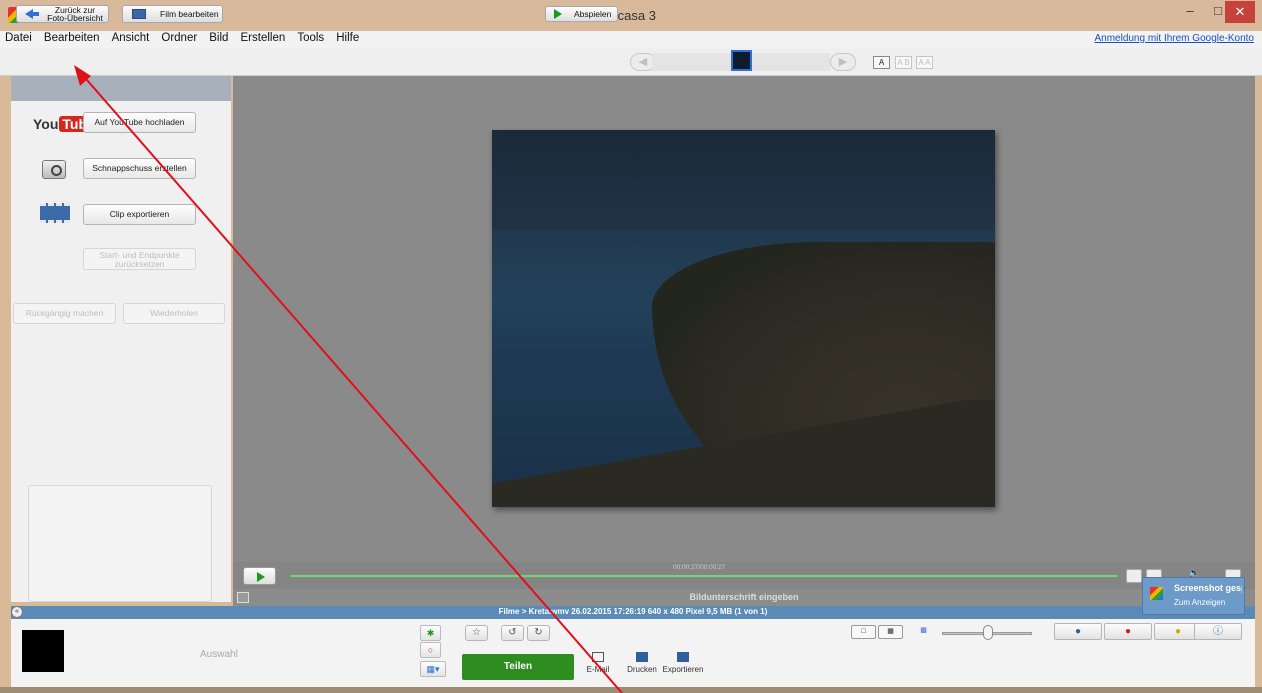  I want to click on close-button: ✕, so click(1240, 12).